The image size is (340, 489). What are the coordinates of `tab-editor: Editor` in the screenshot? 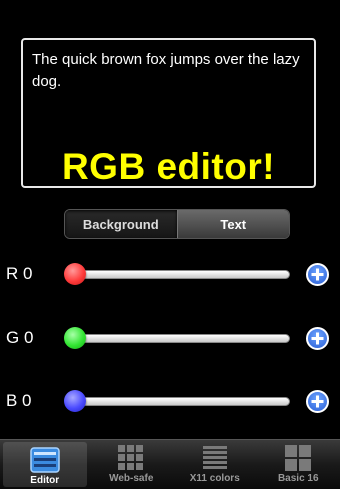 It's located at (45, 464).